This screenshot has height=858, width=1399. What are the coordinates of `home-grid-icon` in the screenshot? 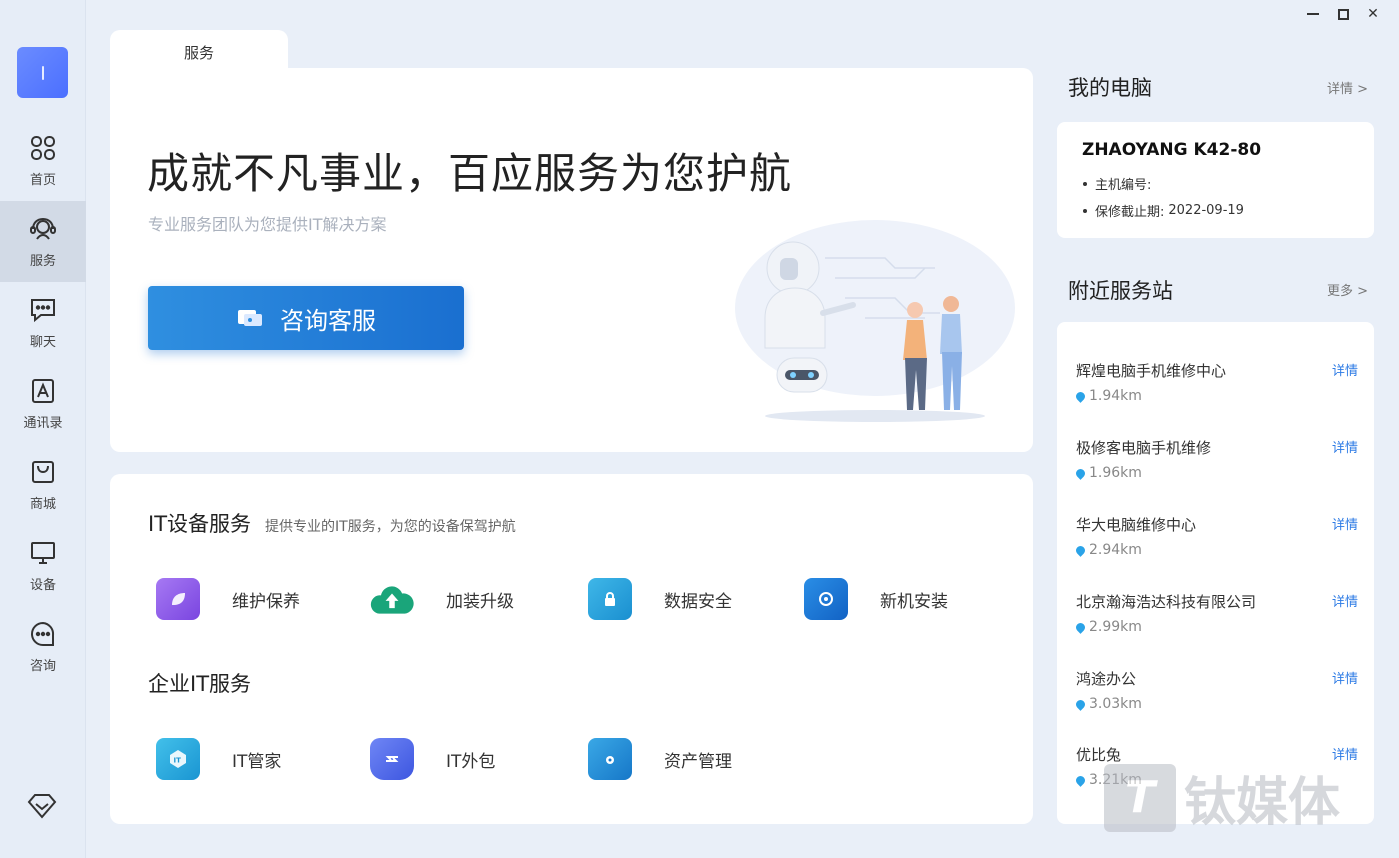 It's located at (43, 148).